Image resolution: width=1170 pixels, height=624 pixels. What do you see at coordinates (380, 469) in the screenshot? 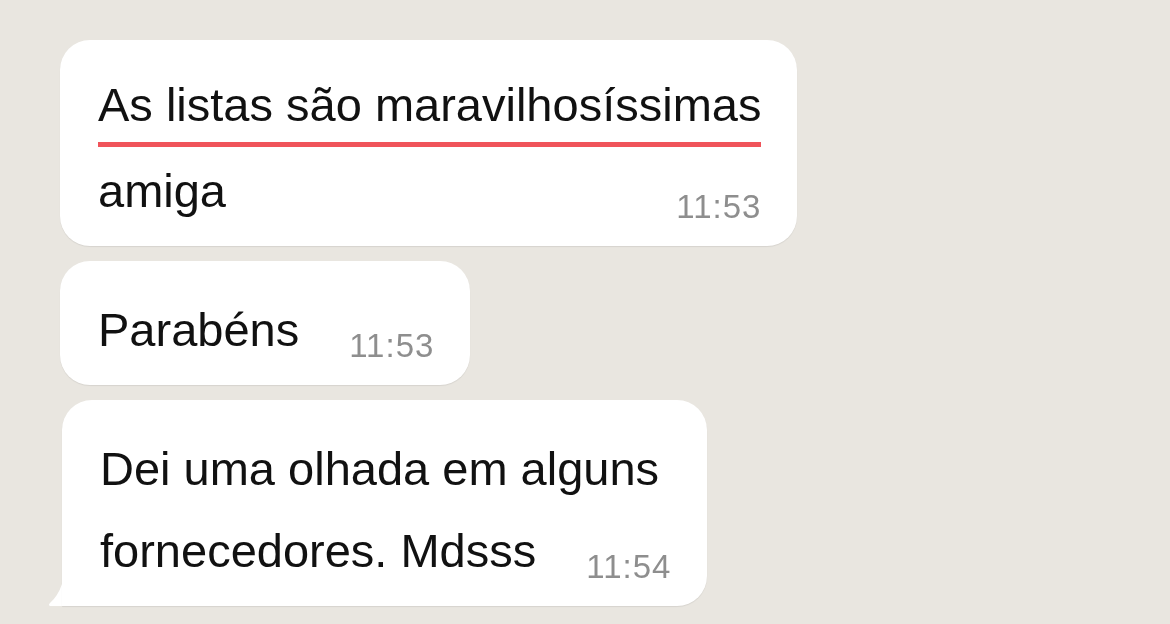
I see `message-line: Dei uma olhada em alguns` at bounding box center [380, 469].